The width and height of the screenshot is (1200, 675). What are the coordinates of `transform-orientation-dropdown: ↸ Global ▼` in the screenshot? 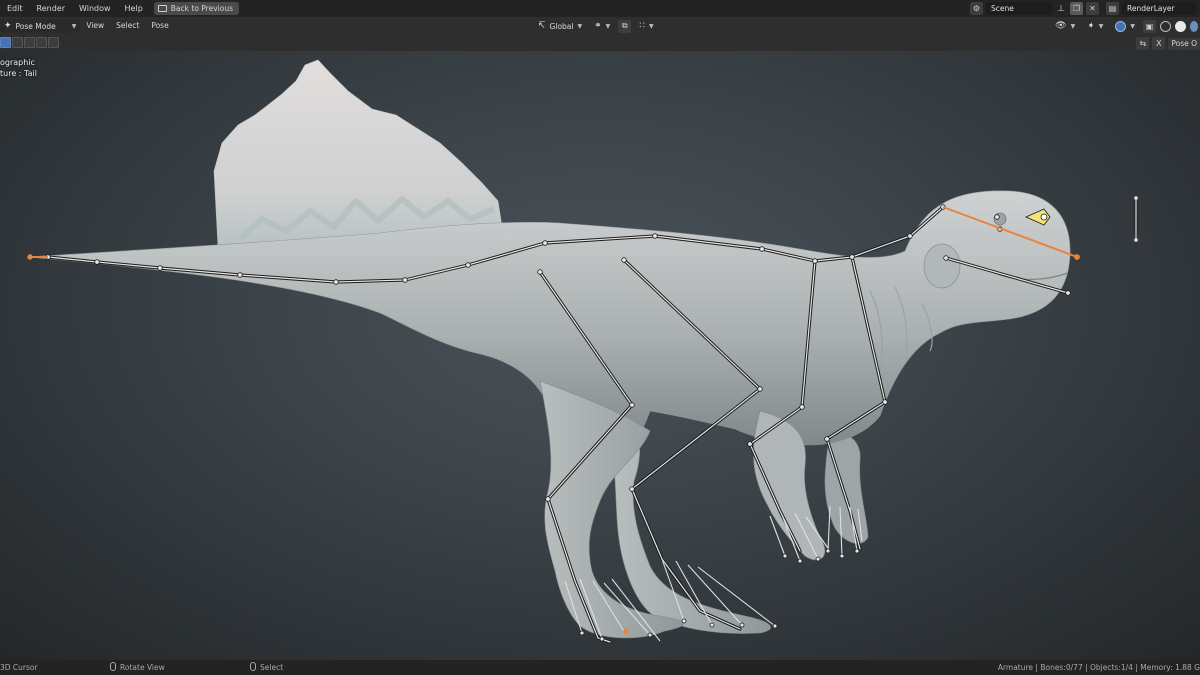 It's located at (560, 26).